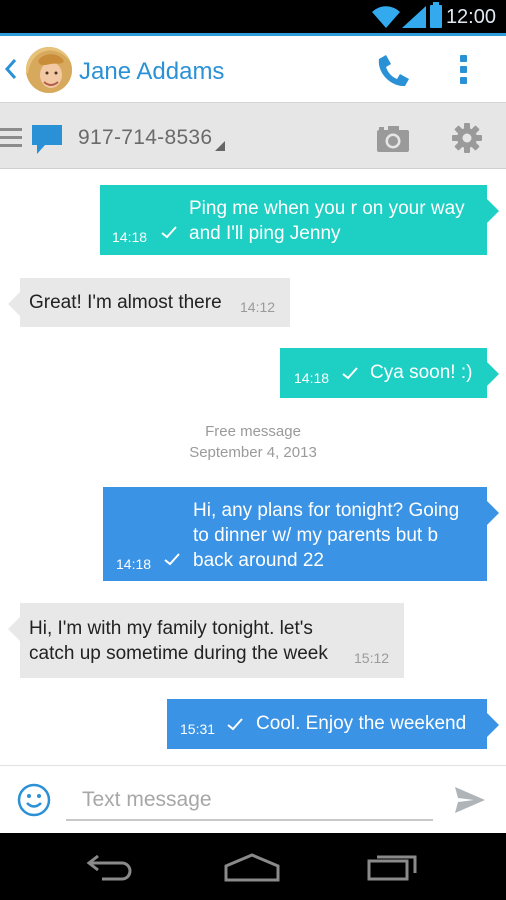  Describe the element at coordinates (436, 15) in the screenshot. I see `battery-icon` at that location.